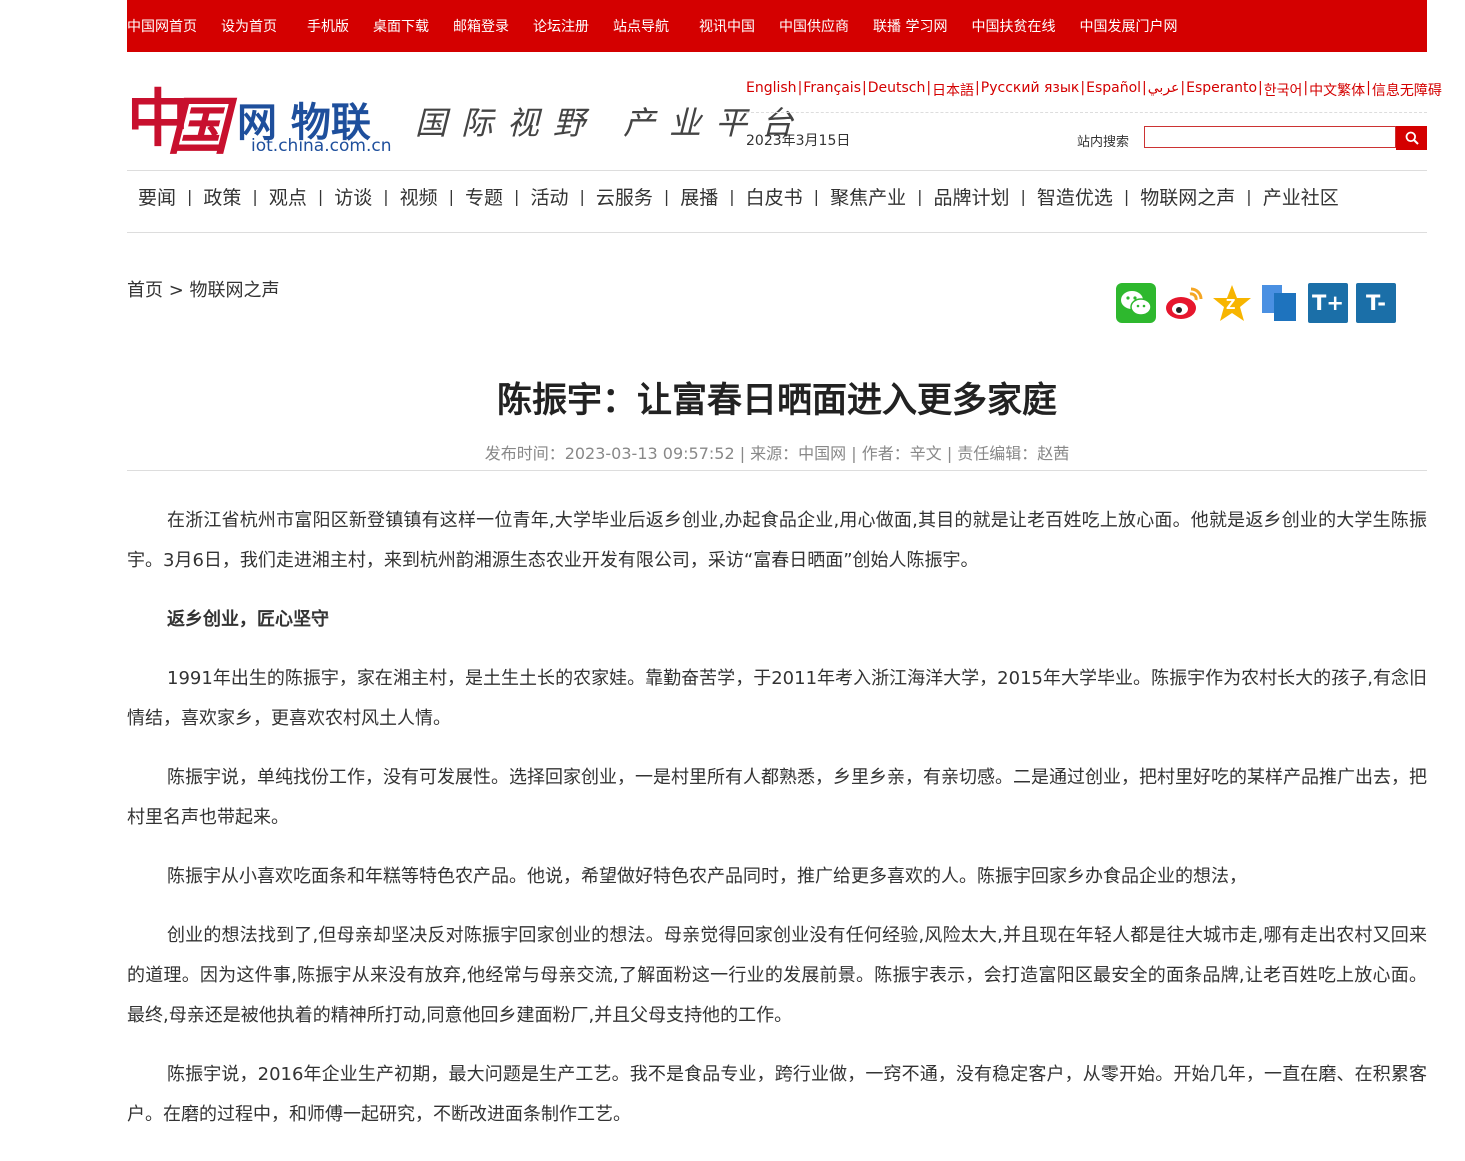  Describe the element at coordinates (162, 26) in the screenshot. I see `top-nav-item: 中国网首页` at that location.